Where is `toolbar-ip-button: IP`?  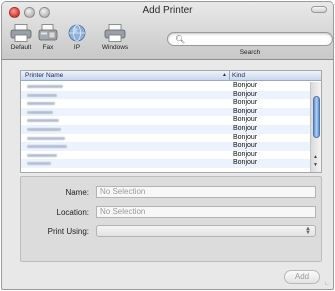
toolbar-ip-button: IP is located at coordinates (77, 37).